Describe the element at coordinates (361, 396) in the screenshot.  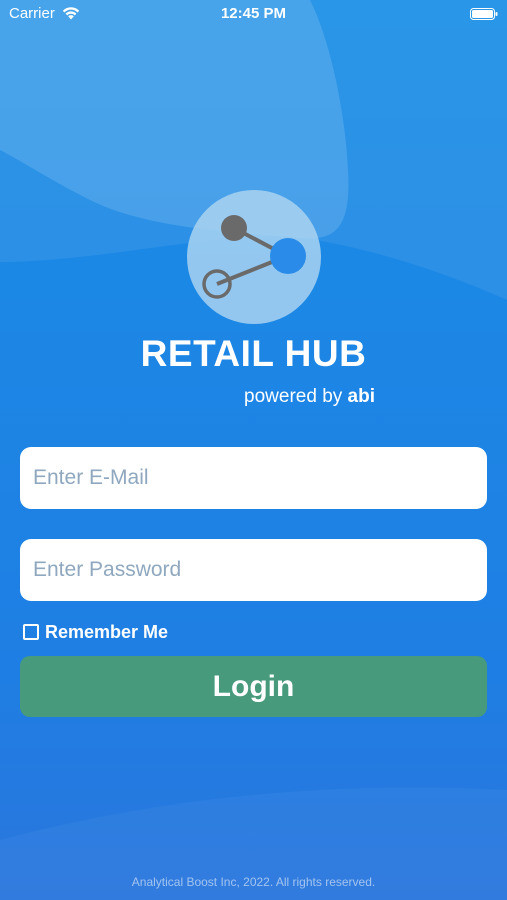
I see `powered-brand: abi` at that location.